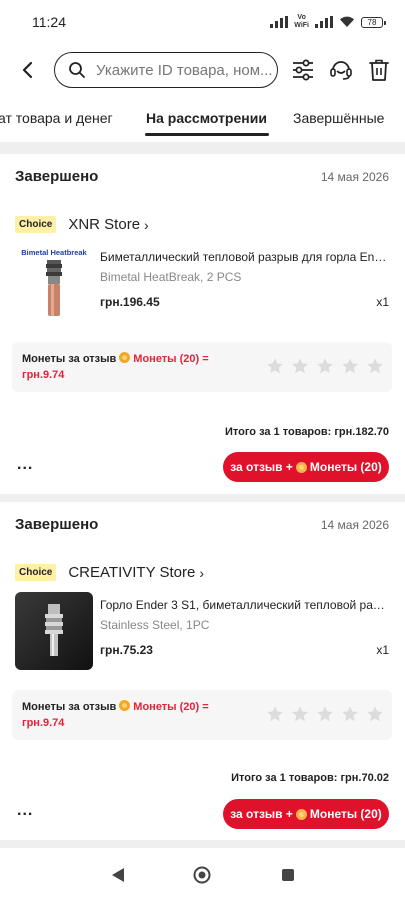 The height and width of the screenshot is (900, 405). I want to click on back-arrow-icon, so click(27, 70).